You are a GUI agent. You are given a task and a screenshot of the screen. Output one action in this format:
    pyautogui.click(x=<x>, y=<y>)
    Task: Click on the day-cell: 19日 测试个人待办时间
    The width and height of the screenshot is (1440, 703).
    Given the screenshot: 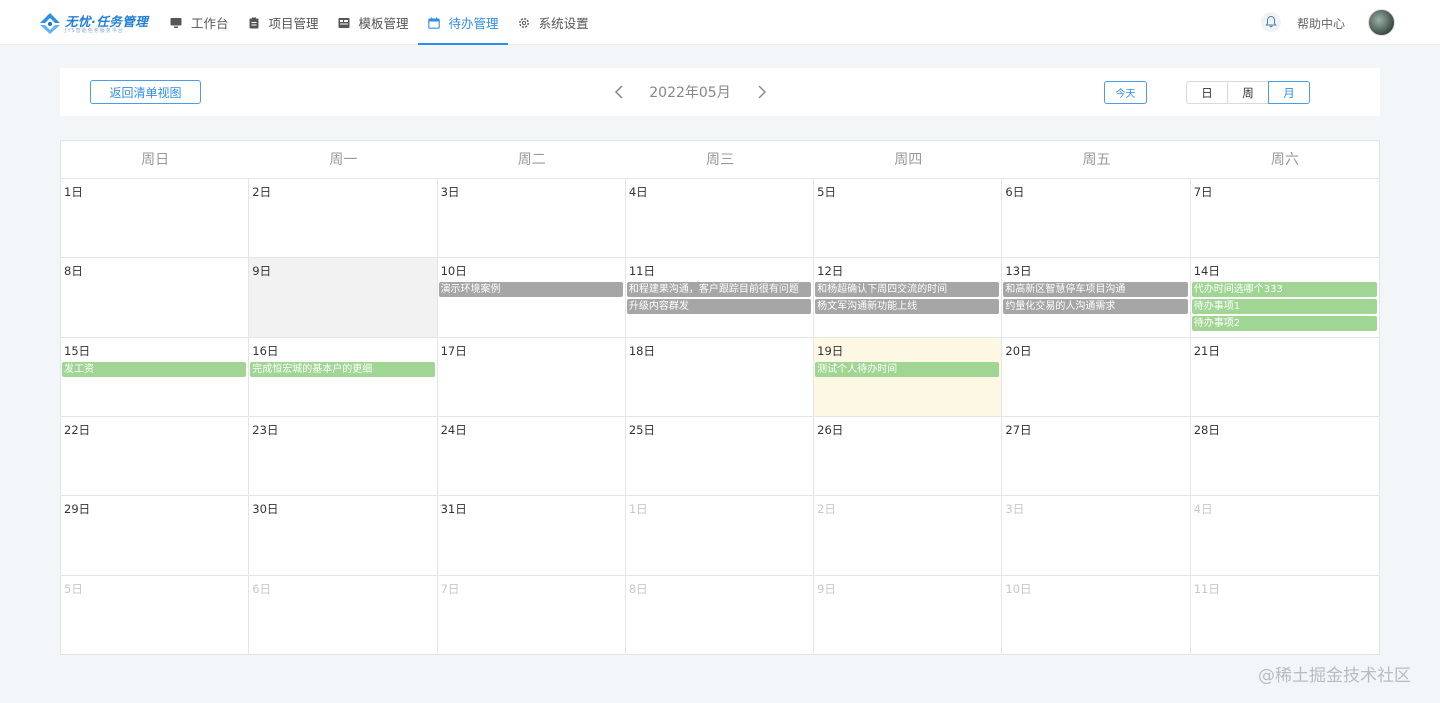 What is the action you would take?
    pyautogui.click(x=908, y=377)
    